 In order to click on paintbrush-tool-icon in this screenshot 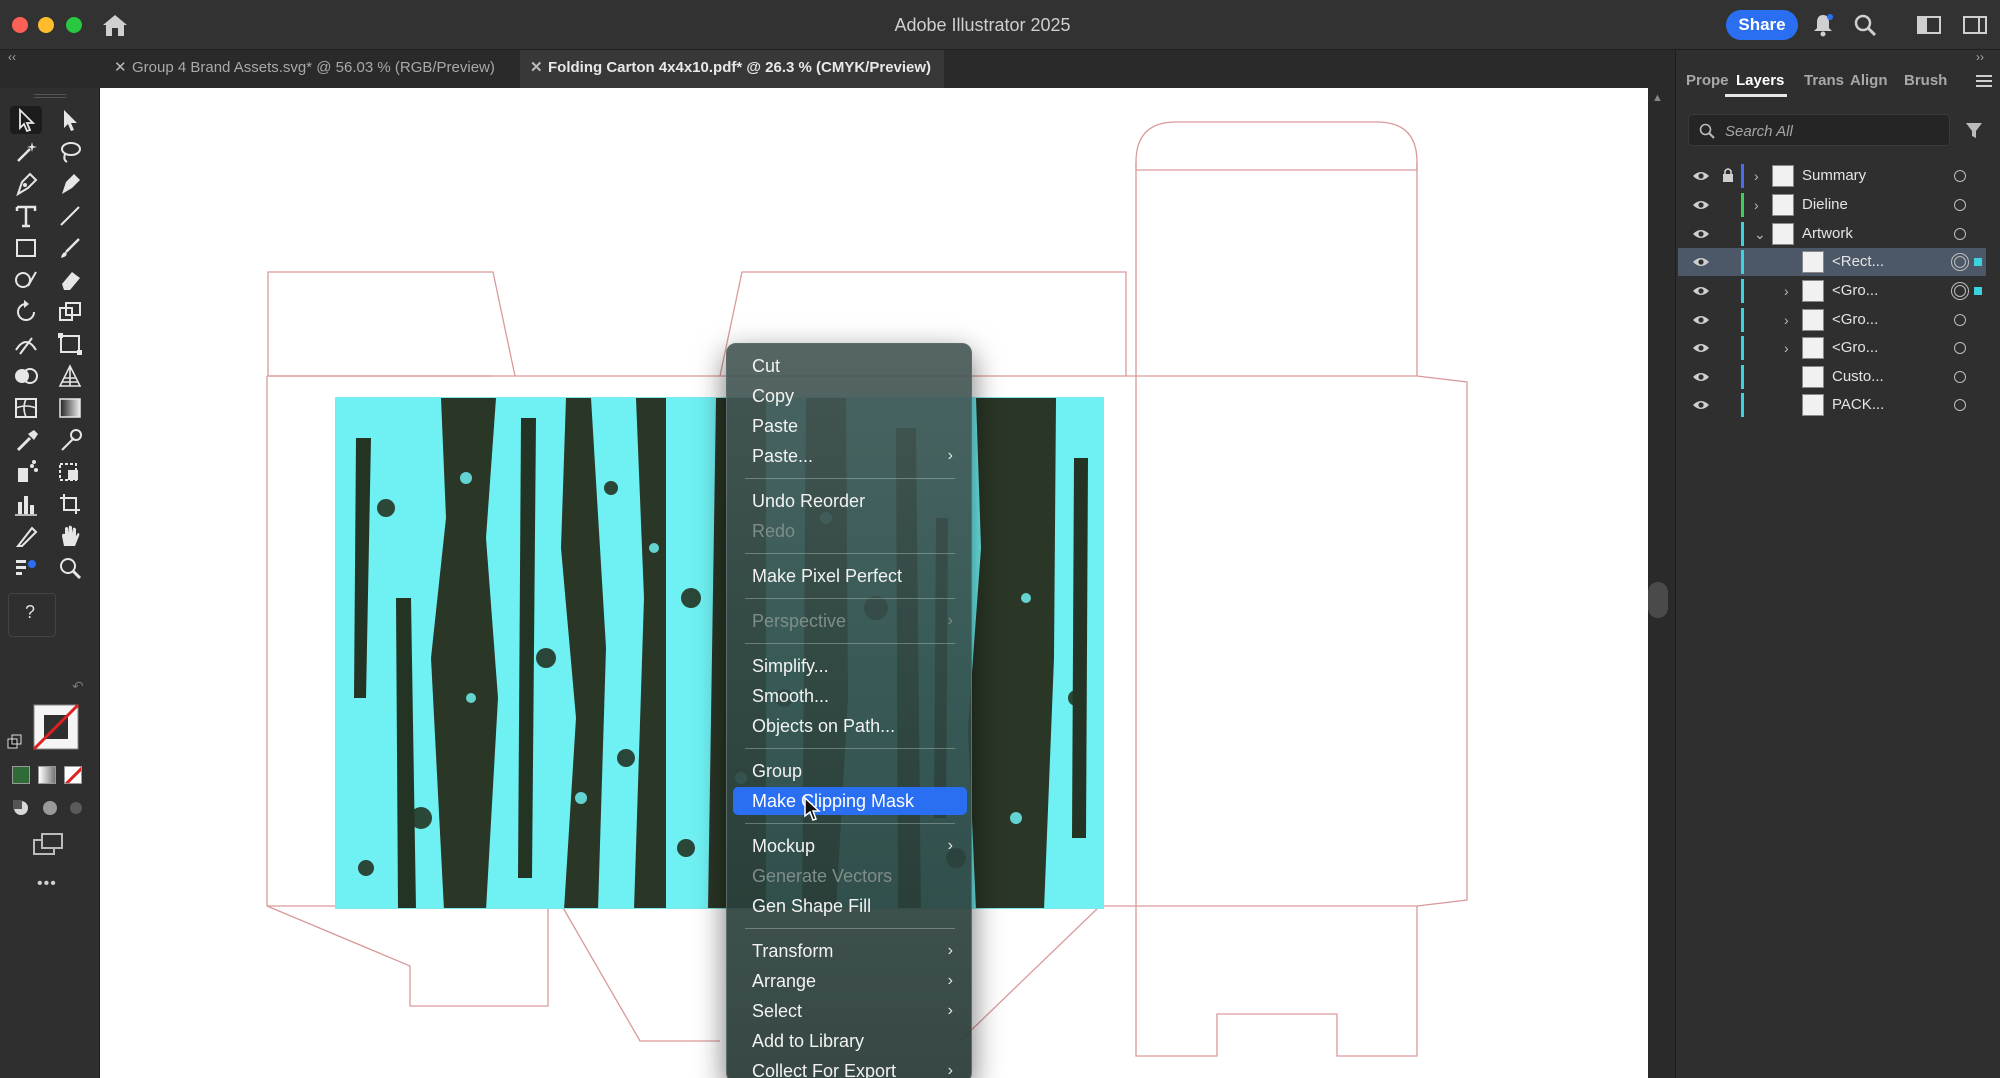, I will do `click(70, 248)`.